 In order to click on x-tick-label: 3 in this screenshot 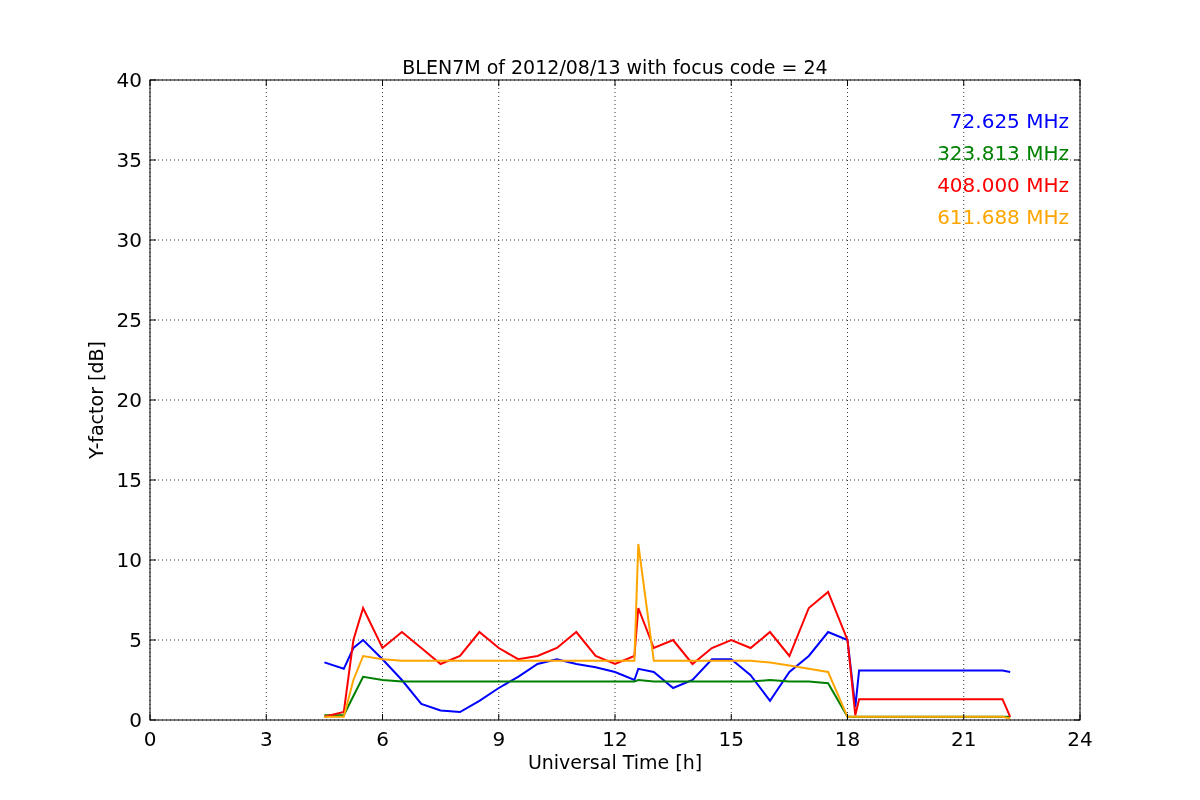, I will do `click(266, 739)`.